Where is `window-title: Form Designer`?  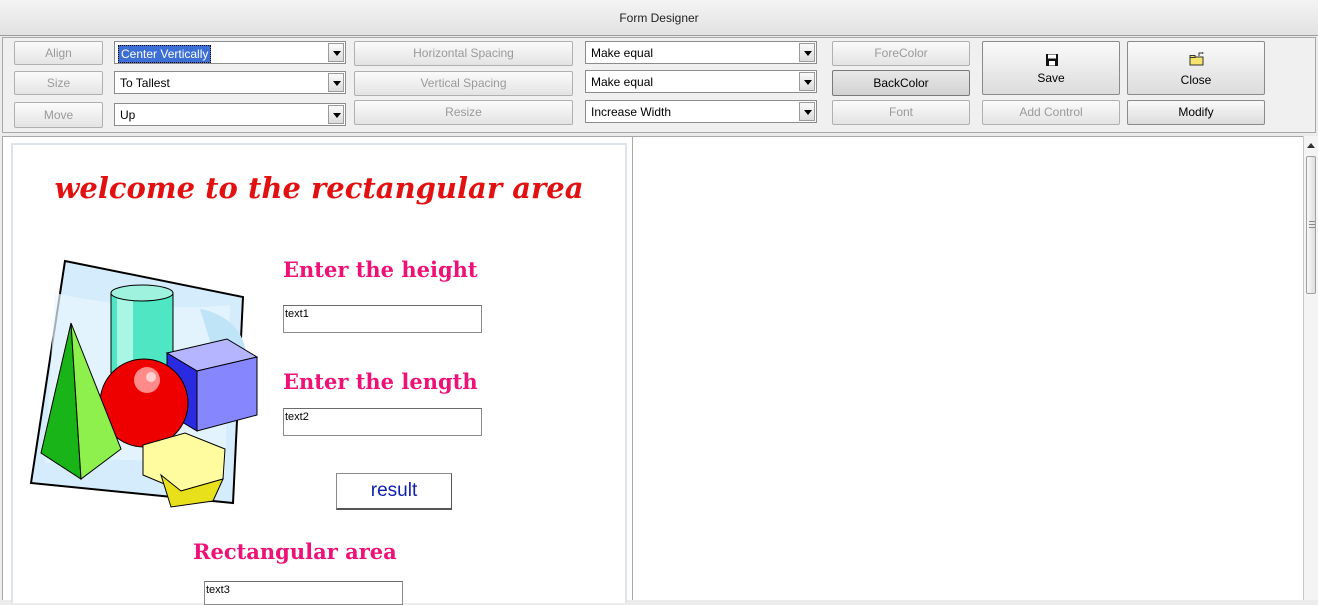
window-title: Form Designer is located at coordinates (659, 18).